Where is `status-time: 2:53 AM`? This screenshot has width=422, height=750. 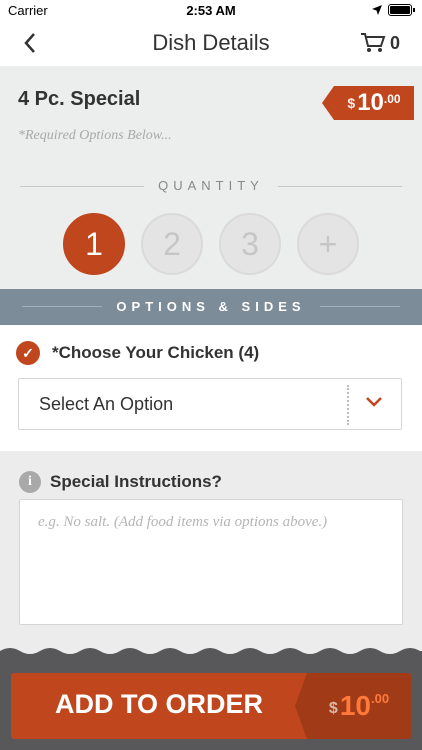
status-time: 2:53 AM is located at coordinates (211, 10).